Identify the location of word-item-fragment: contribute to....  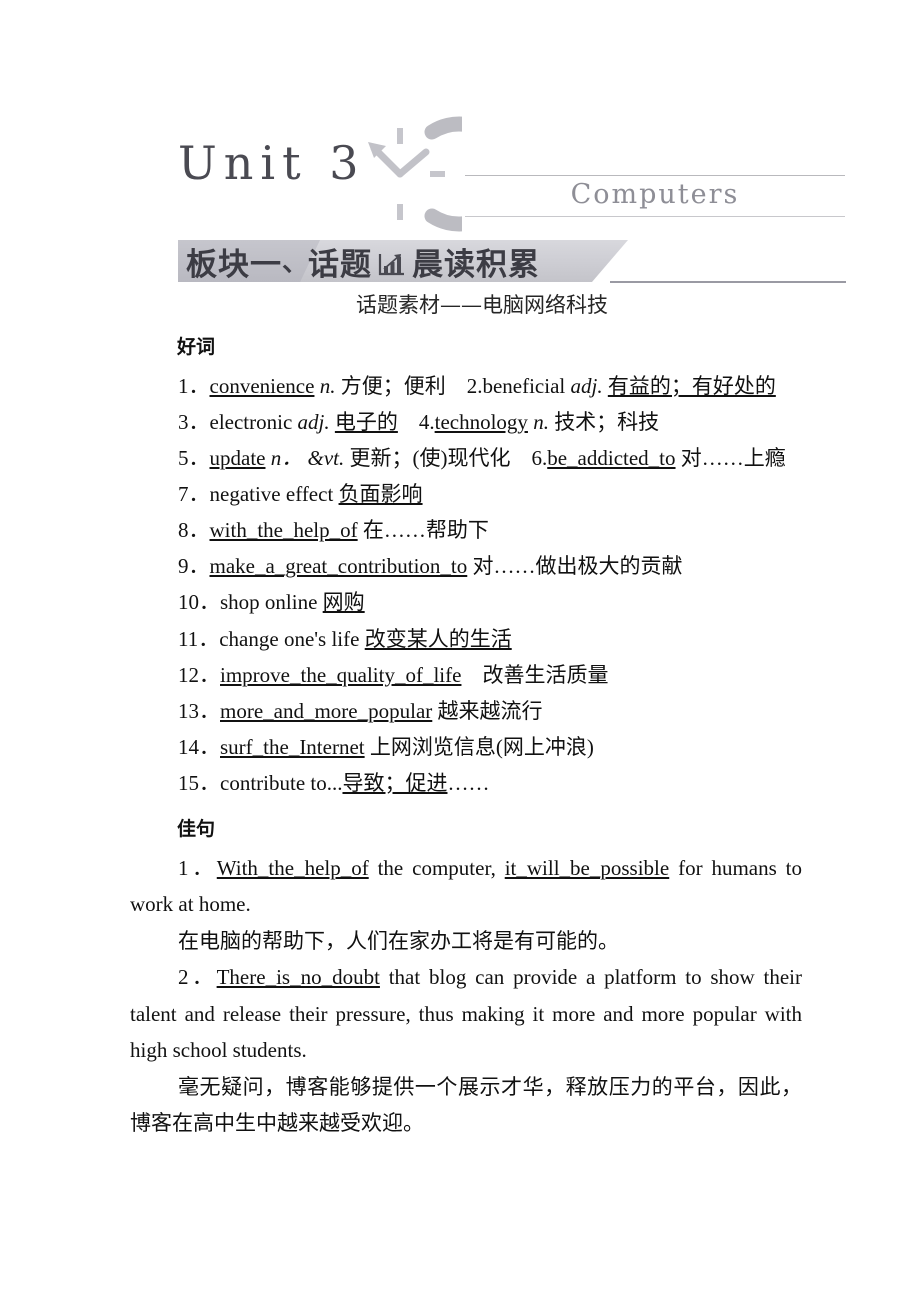
(281, 783).